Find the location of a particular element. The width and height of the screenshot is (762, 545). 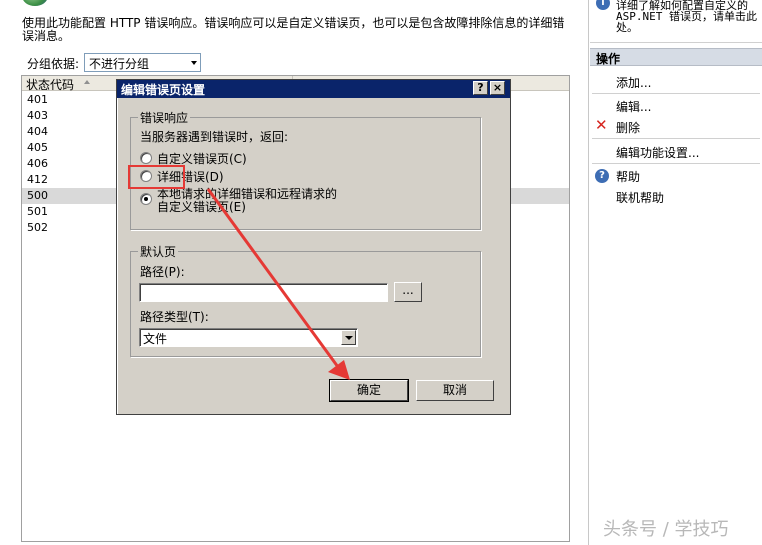

annotation-arrow is located at coordinates (278, 284).